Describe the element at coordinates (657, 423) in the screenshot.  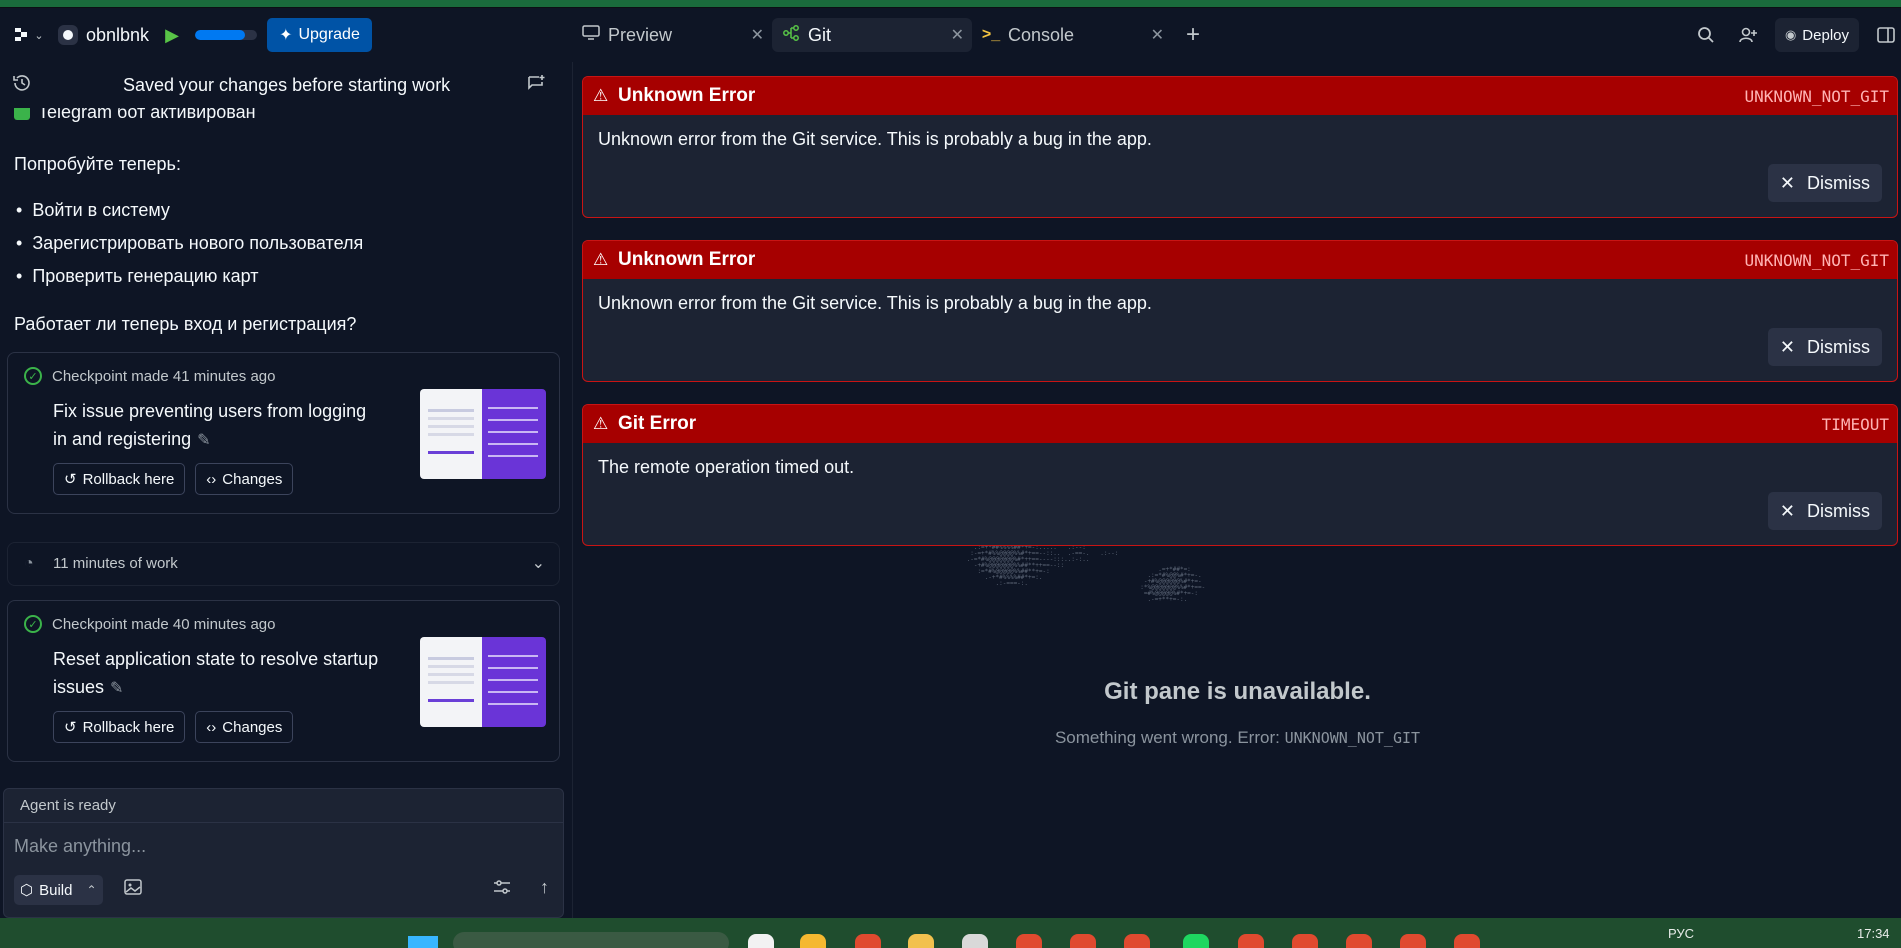
I see `error-title: Git Error` at that location.